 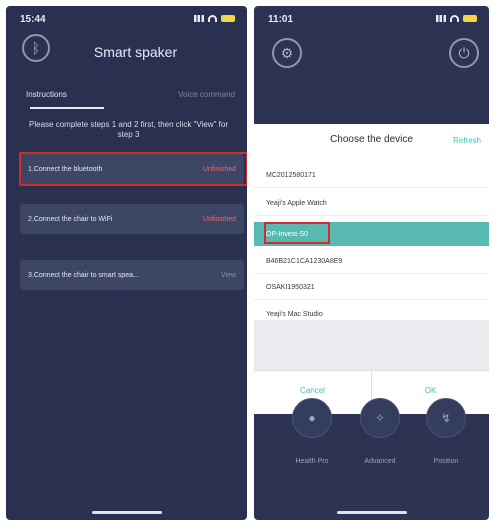 What do you see at coordinates (464, 53) in the screenshot?
I see `power-icon: ⏻` at bounding box center [464, 53].